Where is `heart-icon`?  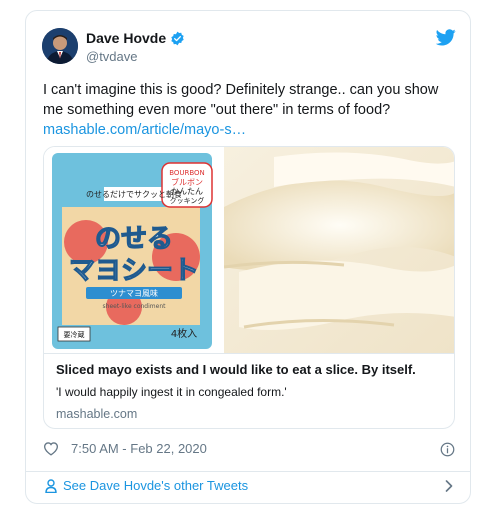
heart-icon is located at coordinates (51, 448).